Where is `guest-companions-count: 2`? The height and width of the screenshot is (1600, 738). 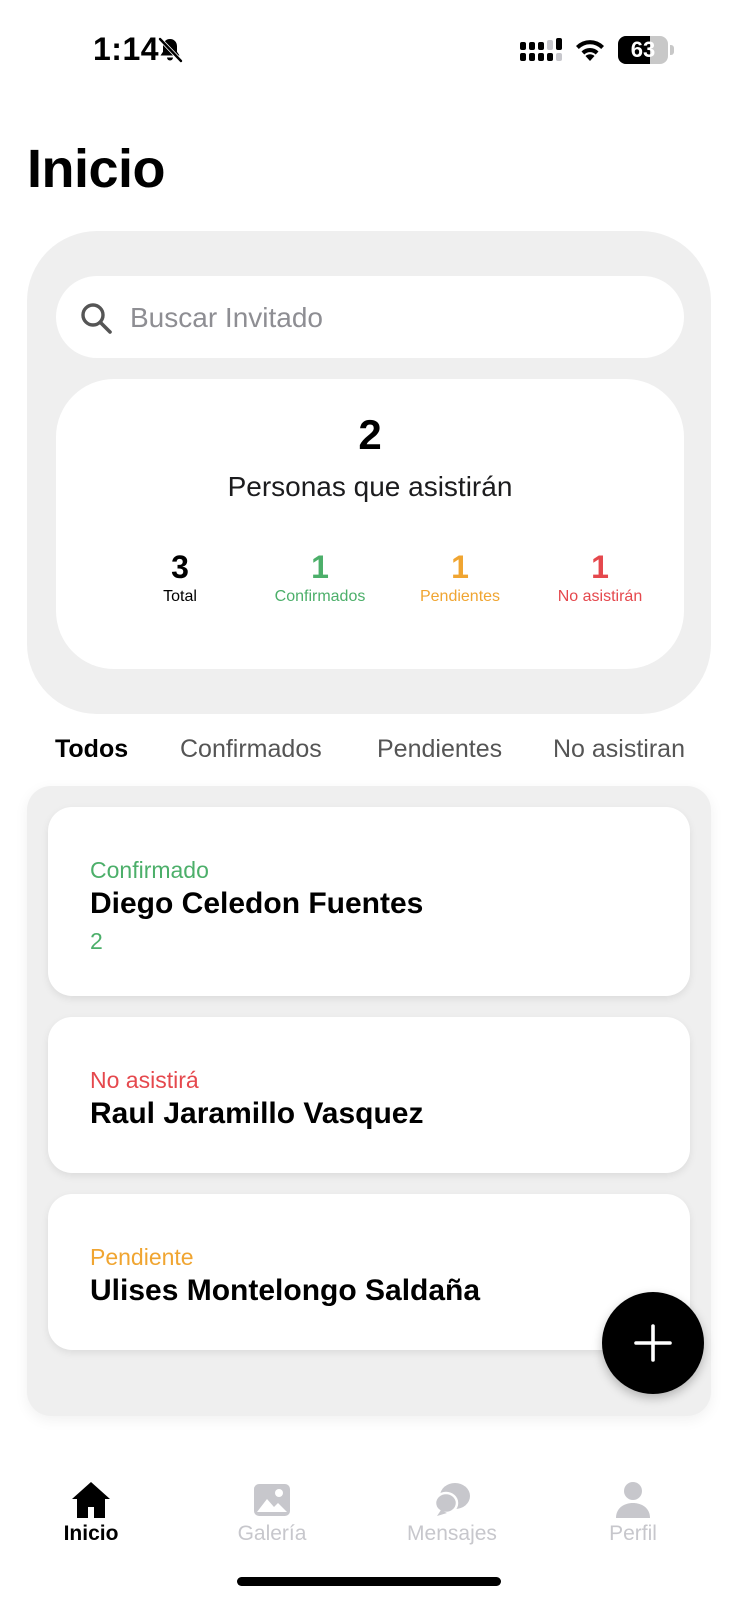
guest-companions-count: 2 is located at coordinates (96, 941).